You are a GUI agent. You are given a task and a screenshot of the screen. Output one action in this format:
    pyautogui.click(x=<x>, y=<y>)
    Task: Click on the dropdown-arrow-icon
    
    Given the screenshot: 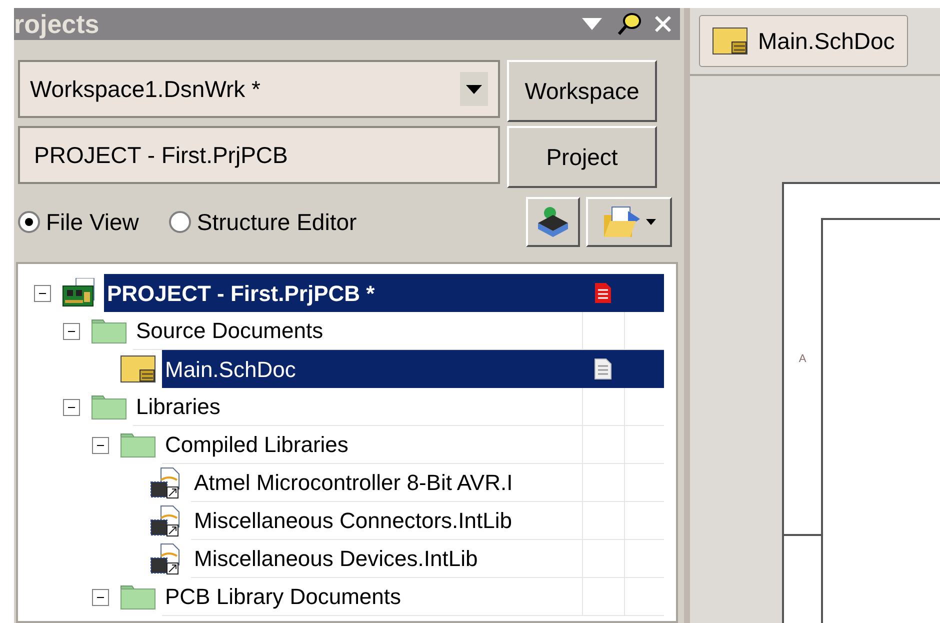 What is the action you would take?
    pyautogui.click(x=592, y=24)
    